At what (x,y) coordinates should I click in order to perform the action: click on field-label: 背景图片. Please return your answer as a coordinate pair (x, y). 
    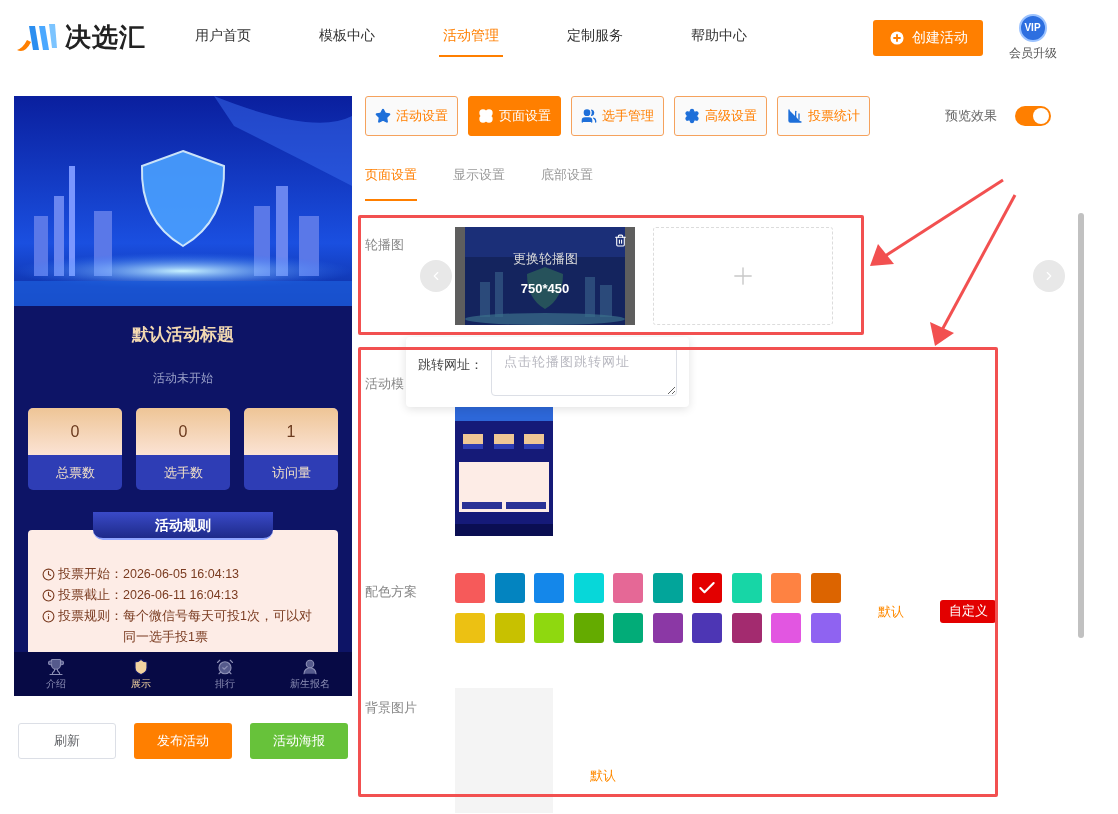
    Looking at the image, I should click on (391, 708).